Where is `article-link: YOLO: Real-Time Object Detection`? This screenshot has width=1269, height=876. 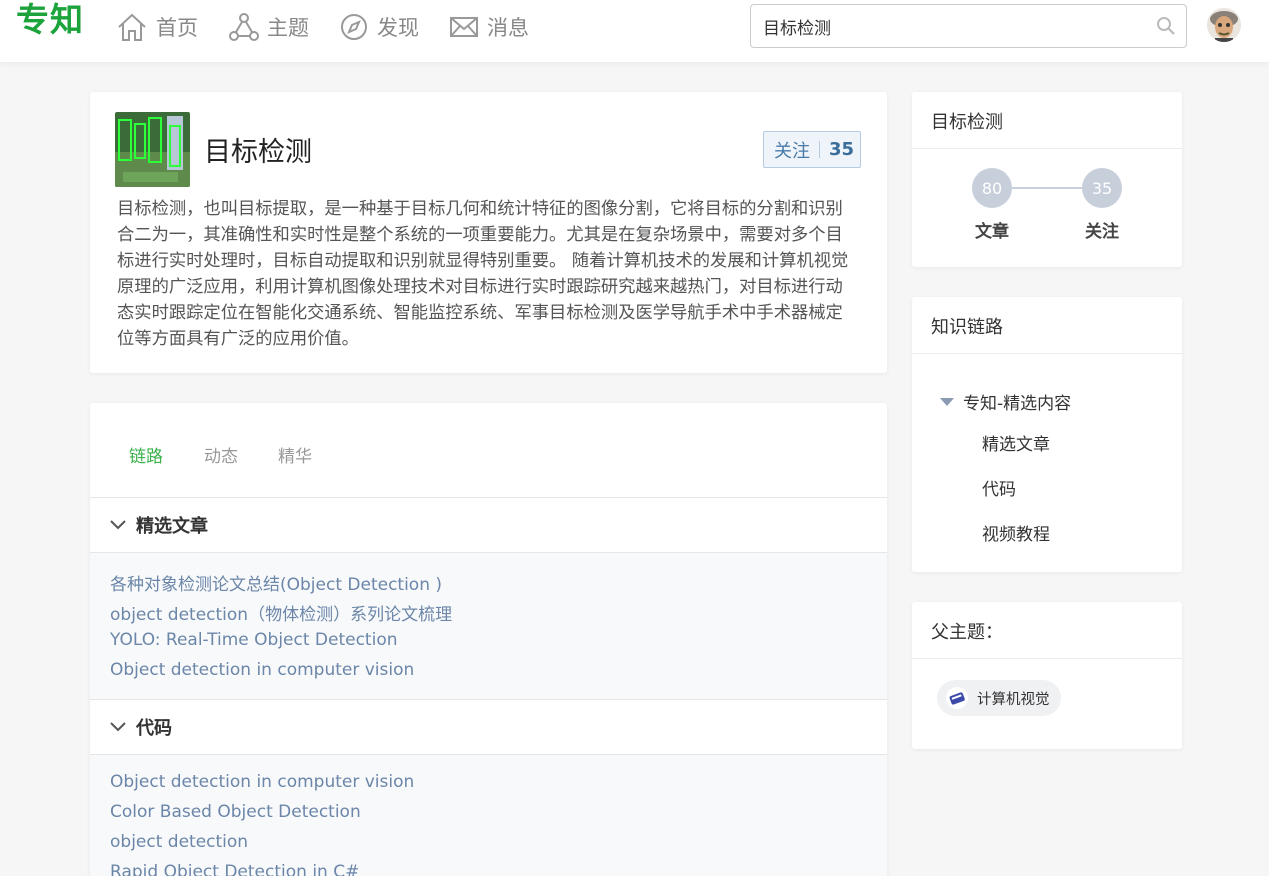 article-link: YOLO: Real-Time Object Detection is located at coordinates (254, 640).